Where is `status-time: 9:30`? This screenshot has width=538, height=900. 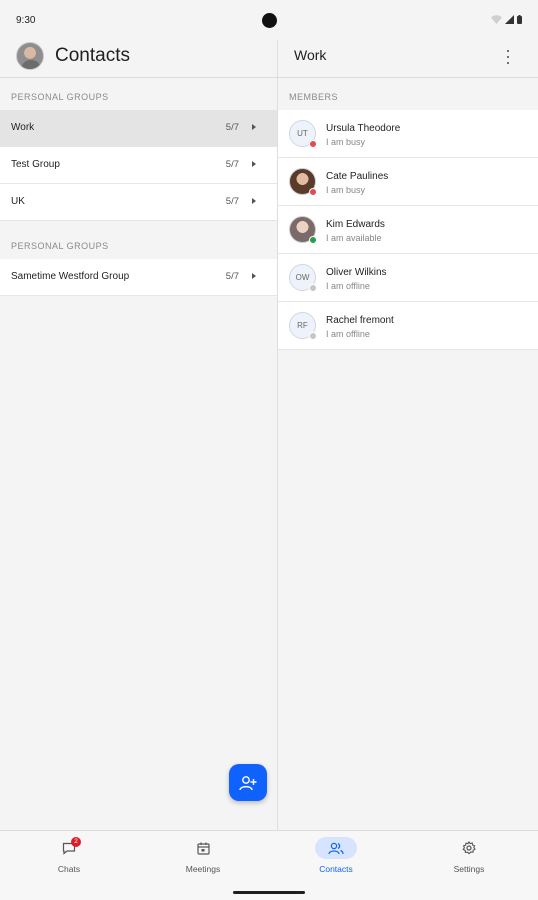
status-time: 9:30 is located at coordinates (26, 20).